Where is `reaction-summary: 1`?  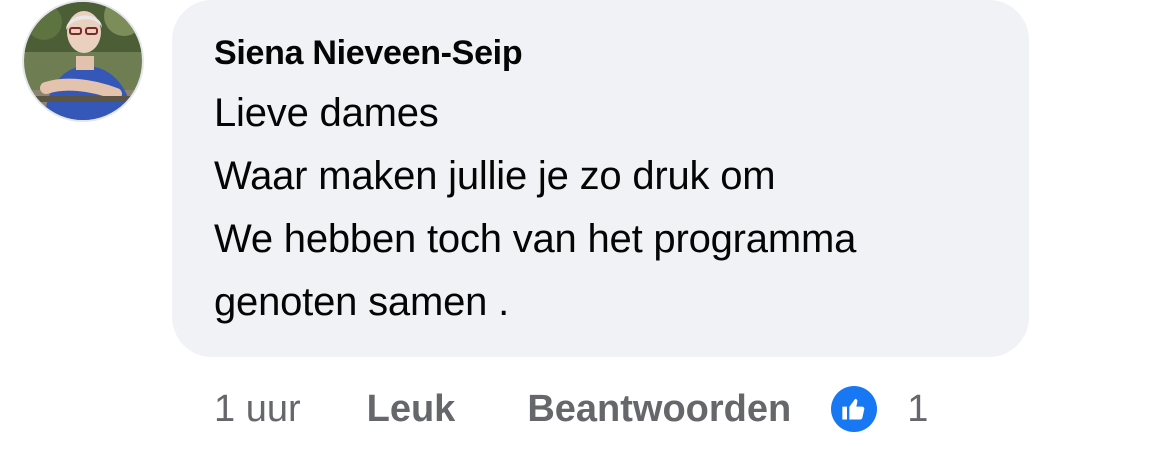
reaction-summary: 1 is located at coordinates (879, 409).